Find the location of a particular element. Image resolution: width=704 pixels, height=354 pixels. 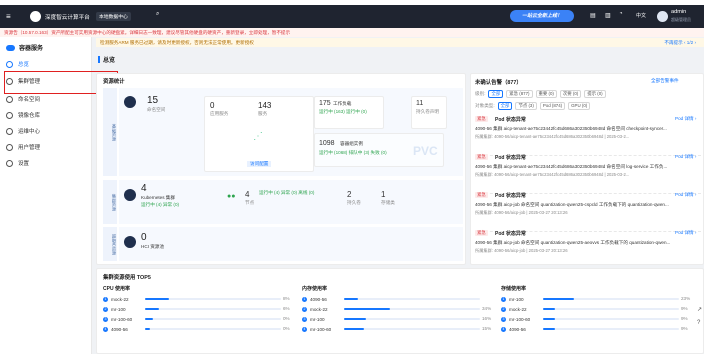

region-select: 本地数据中心 is located at coordinates (113, 16).